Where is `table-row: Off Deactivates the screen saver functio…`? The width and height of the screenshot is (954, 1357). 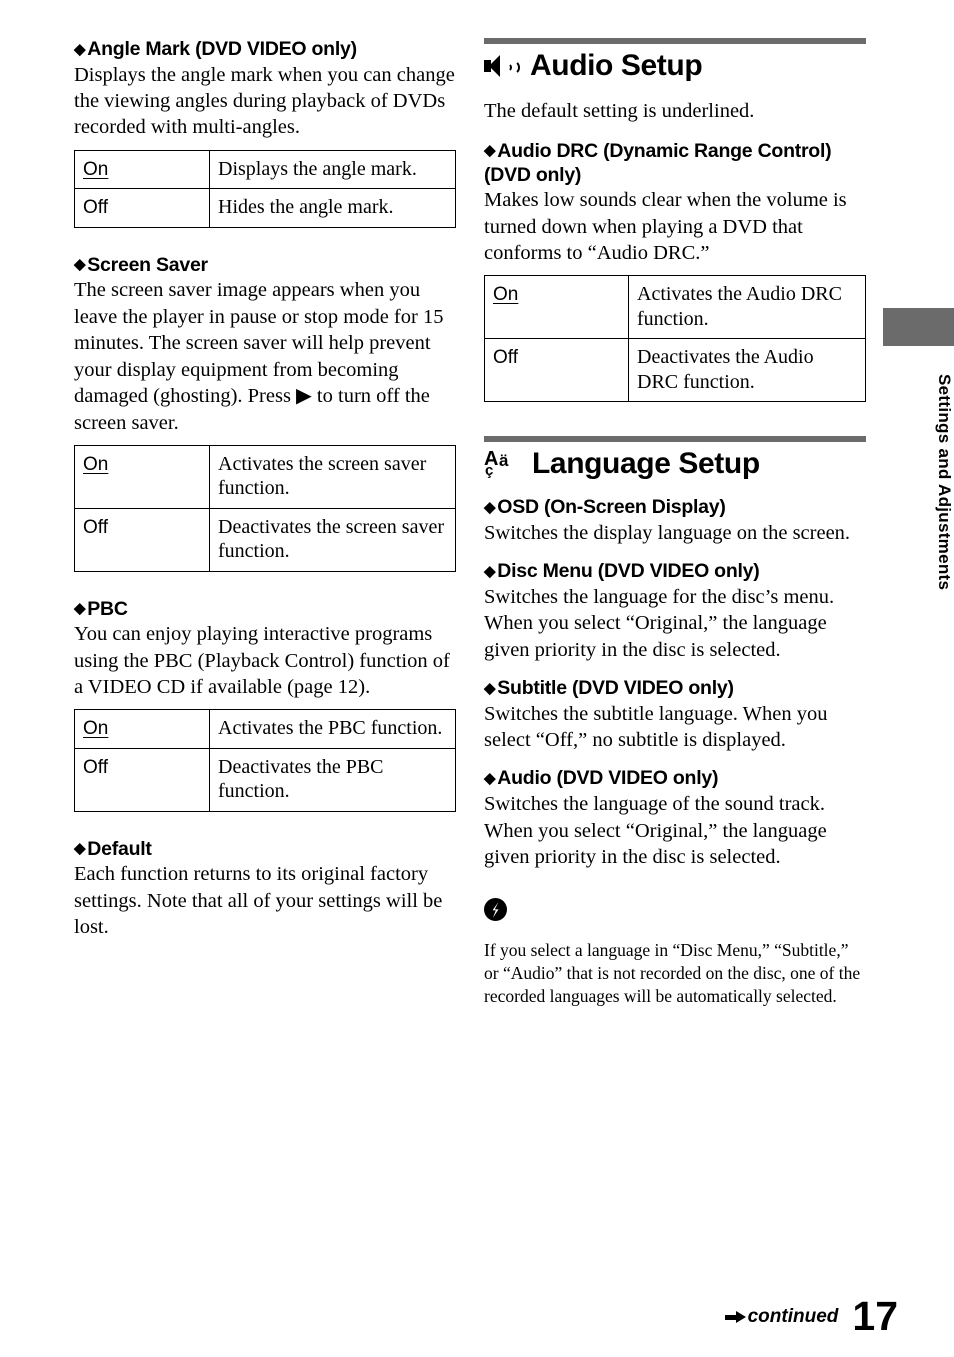
table-row: Off Deactivates the screen saver functio… is located at coordinates (265, 539).